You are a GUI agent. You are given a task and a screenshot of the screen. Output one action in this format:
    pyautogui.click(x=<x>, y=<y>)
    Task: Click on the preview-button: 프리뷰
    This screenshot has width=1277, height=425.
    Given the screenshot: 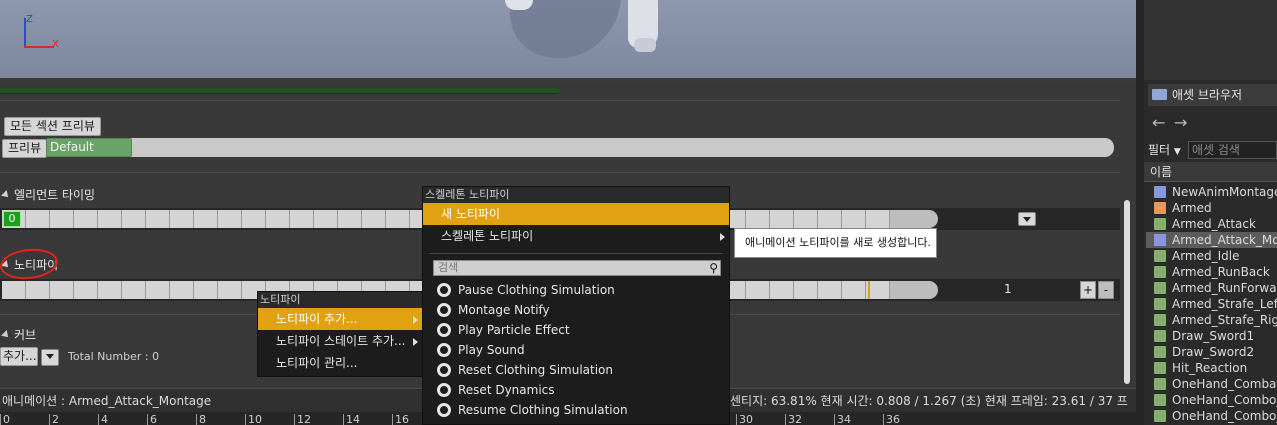 What is the action you would take?
    pyautogui.click(x=25, y=148)
    